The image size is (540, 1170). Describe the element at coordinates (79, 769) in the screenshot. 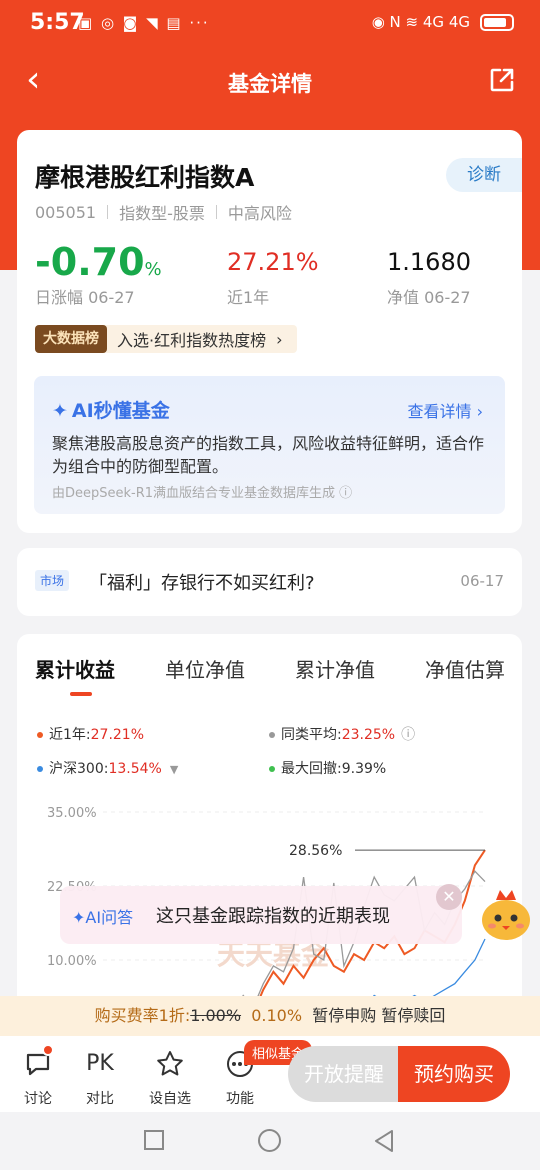

I see `legend-label: 沪深300:` at that location.